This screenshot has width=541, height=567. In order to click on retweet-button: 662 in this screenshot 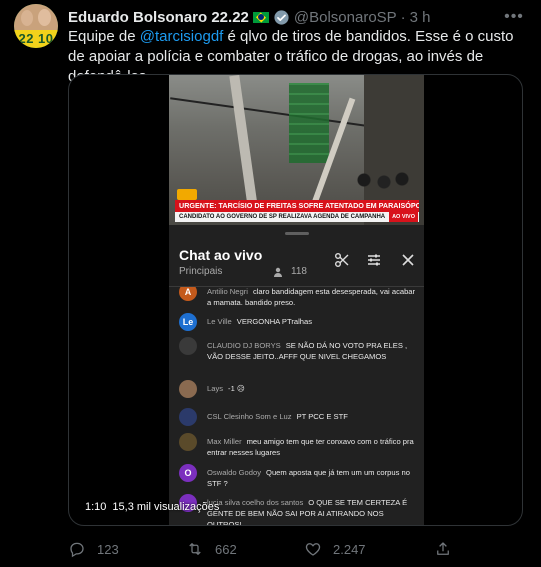, I will do `click(245, 549)`.